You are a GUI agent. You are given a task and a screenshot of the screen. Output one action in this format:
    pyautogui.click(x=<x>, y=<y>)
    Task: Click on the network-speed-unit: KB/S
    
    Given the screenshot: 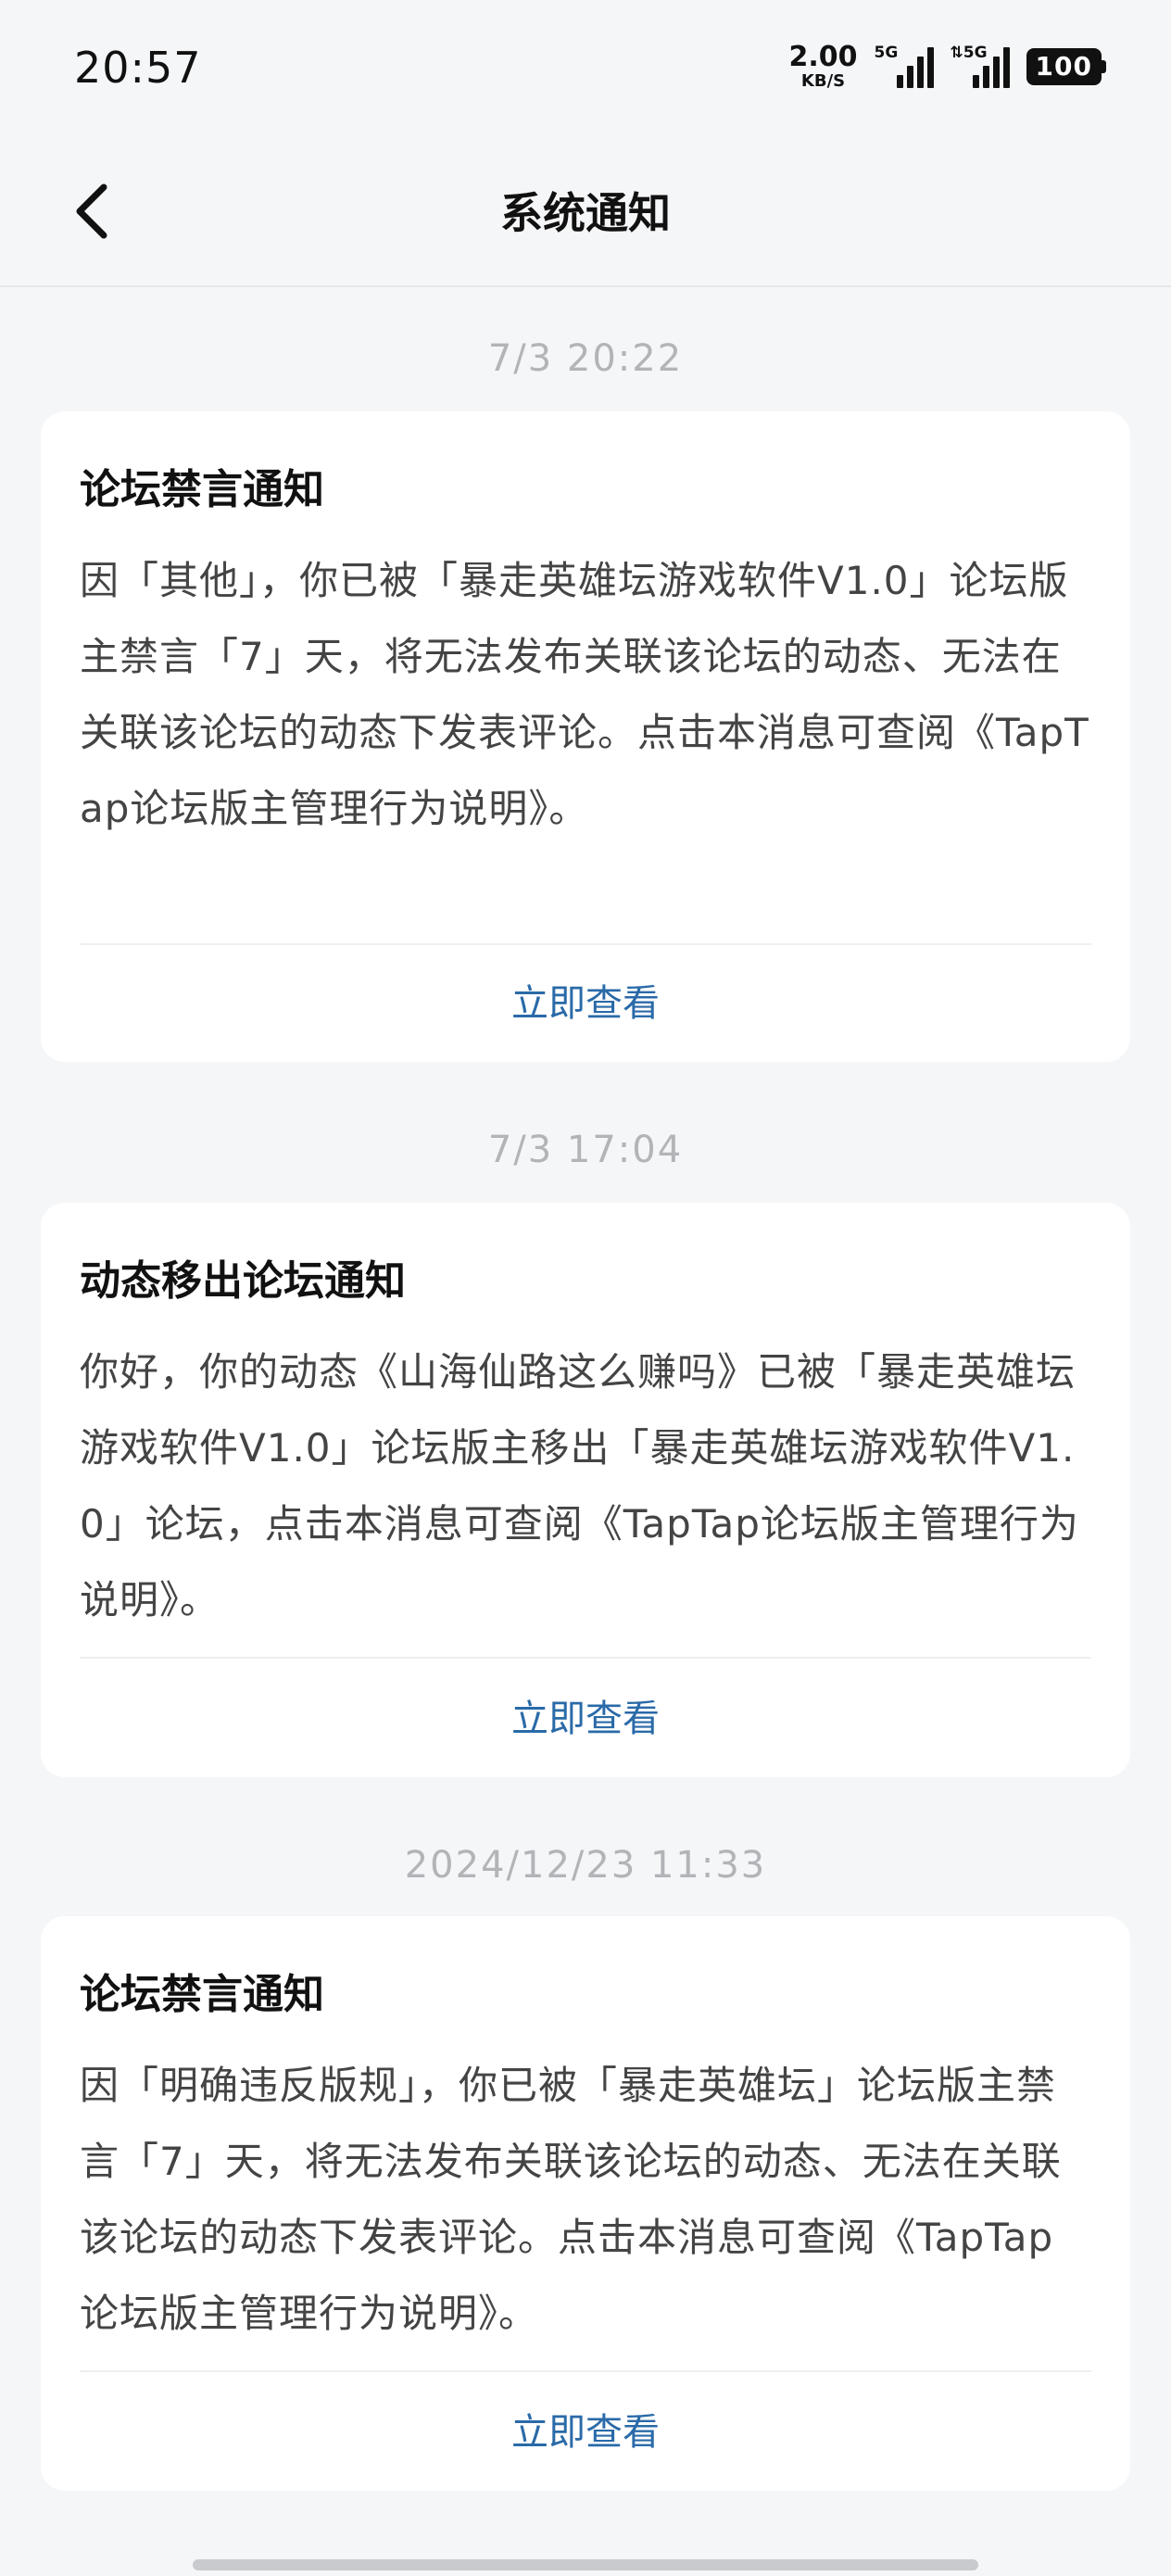 What is the action you would take?
    pyautogui.click(x=823, y=81)
    